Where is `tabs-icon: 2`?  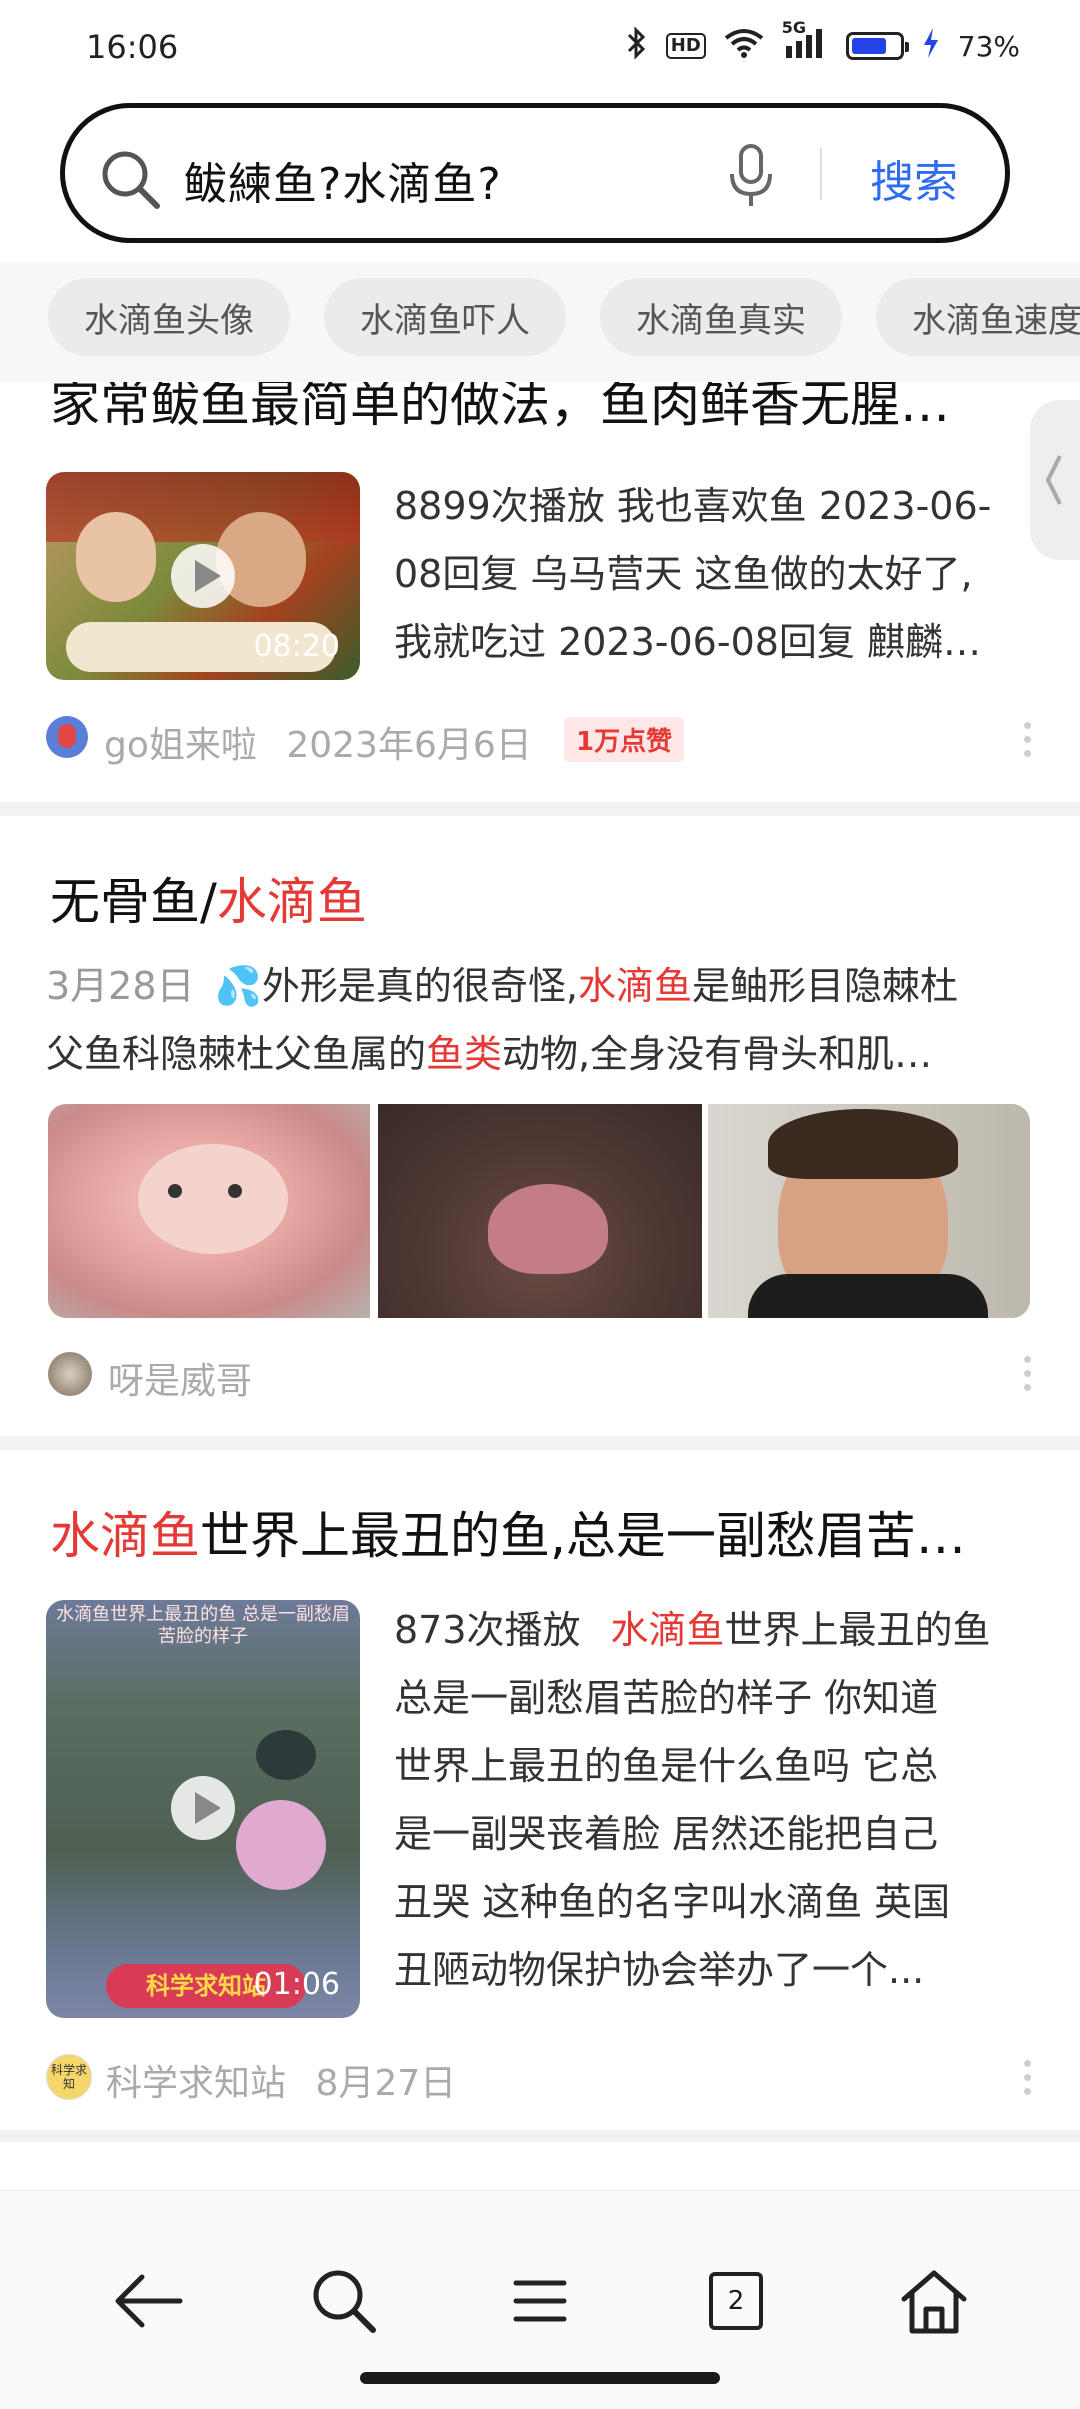
tabs-icon: 2 is located at coordinates (736, 2301).